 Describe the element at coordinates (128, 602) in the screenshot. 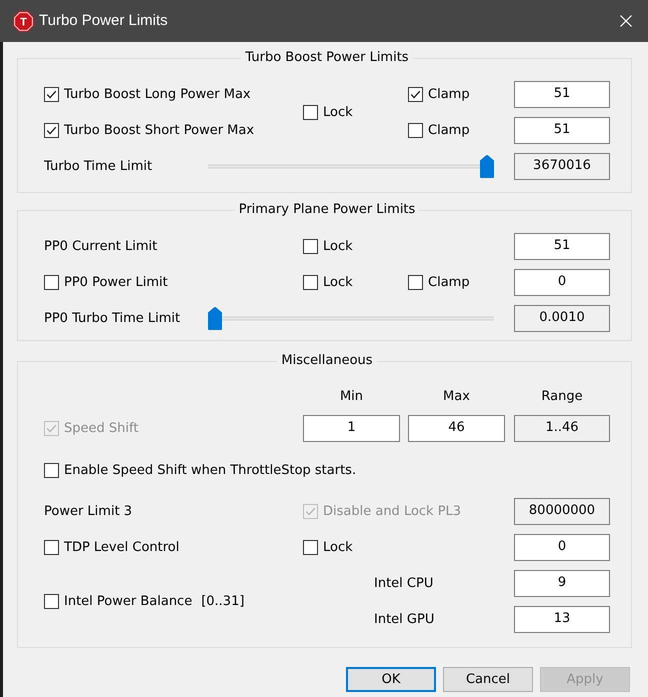

I see `checkbox-label: Intel Power Balance` at that location.